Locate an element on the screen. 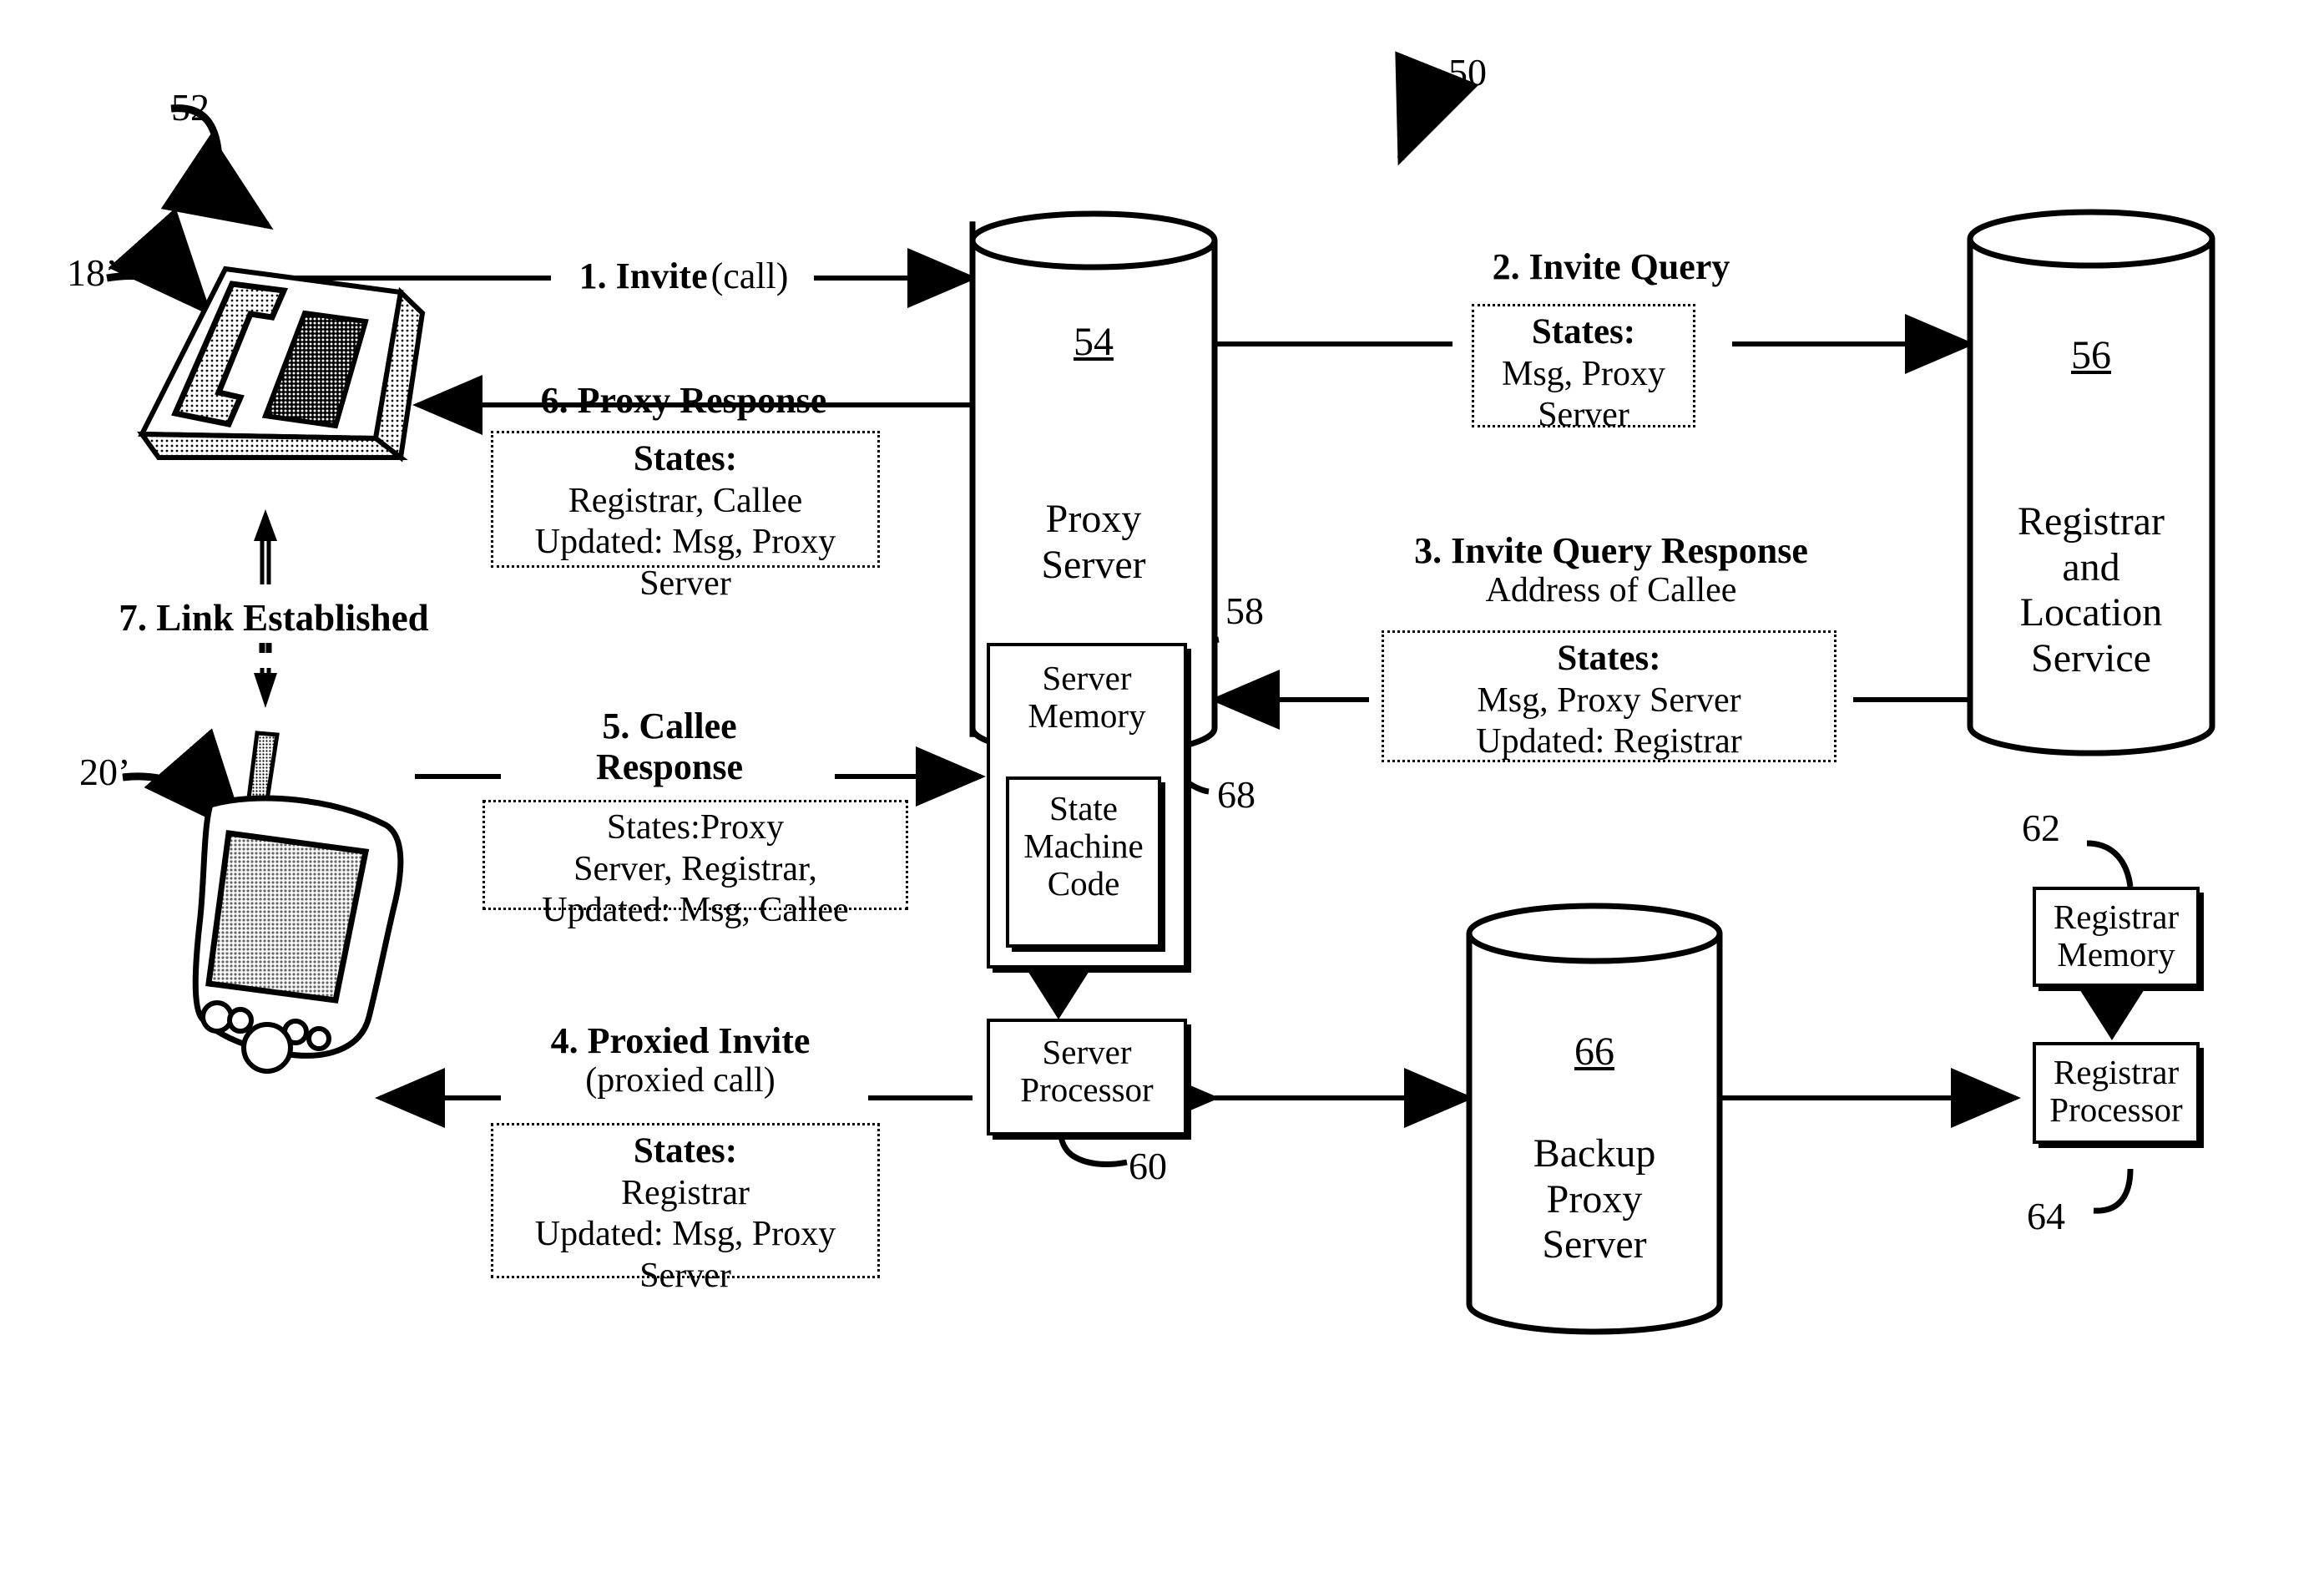 Image resolution: width=2324 pixels, height=1573 pixels. server-processor-line1: Server is located at coordinates (1087, 1052).